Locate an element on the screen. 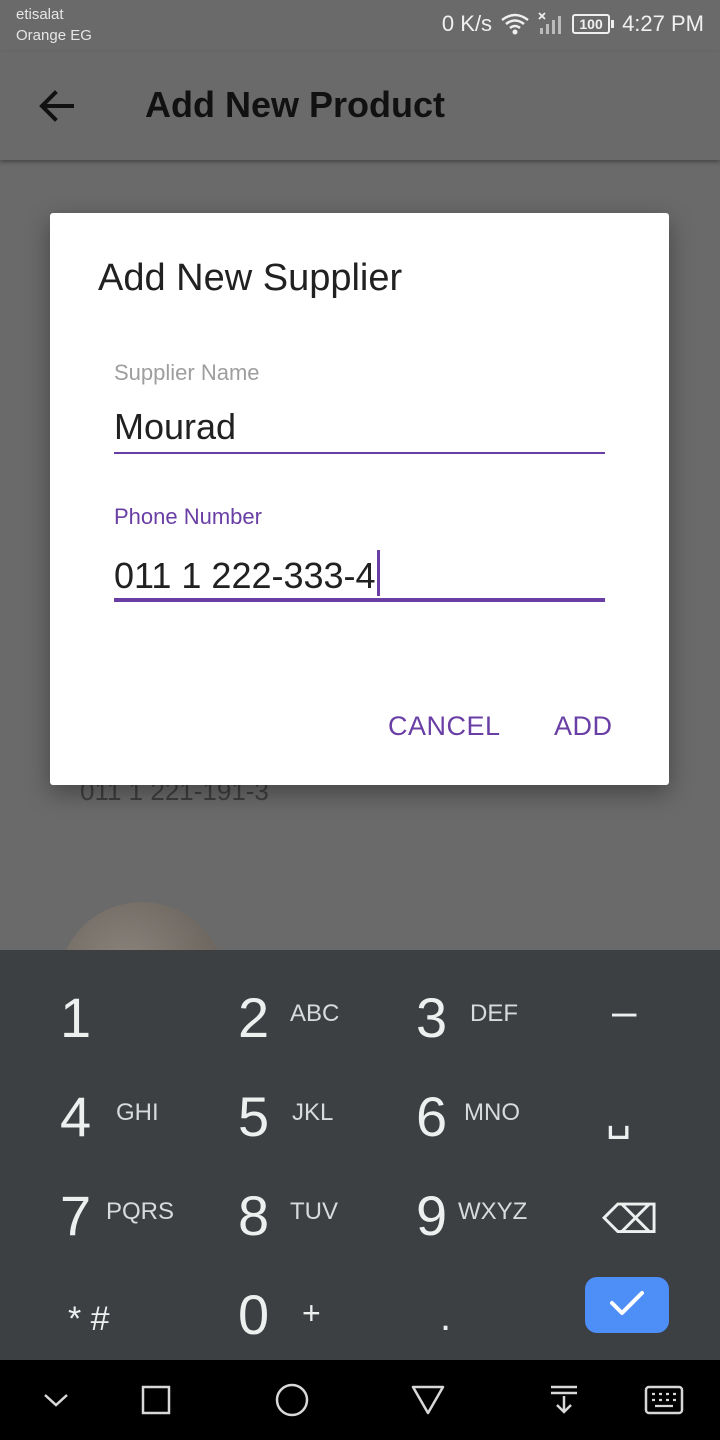 The height and width of the screenshot is (1440, 720). key-letters: MNO is located at coordinates (492, 1112).